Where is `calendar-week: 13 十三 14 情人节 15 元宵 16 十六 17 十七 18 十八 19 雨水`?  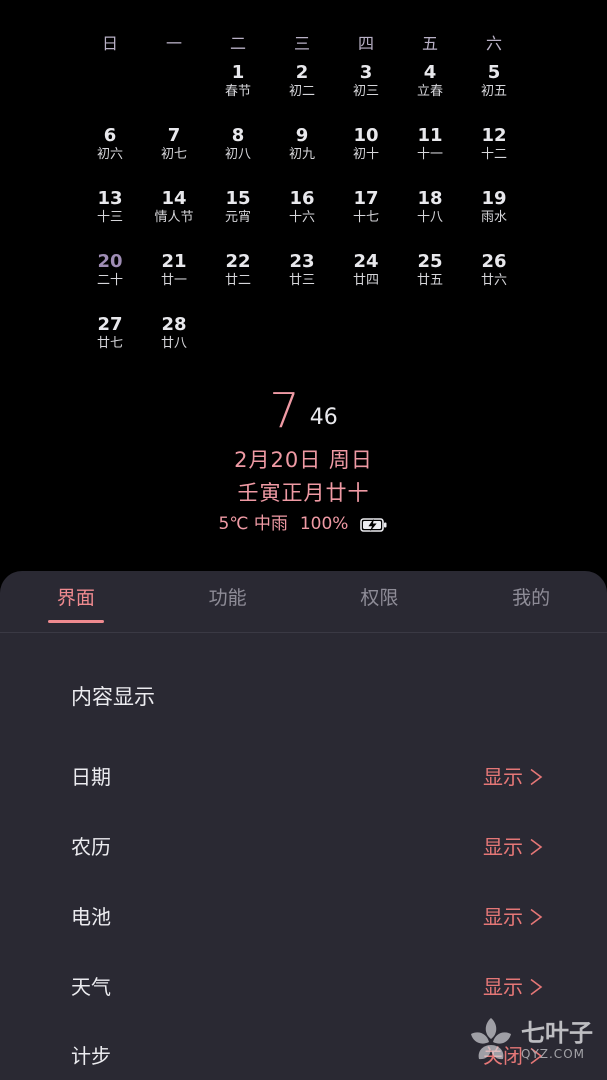
calendar-week: 13 十三 14 情人节 15 元宵 16 十六 17 十七 18 十八 19 雨水 is located at coordinates (302, 219).